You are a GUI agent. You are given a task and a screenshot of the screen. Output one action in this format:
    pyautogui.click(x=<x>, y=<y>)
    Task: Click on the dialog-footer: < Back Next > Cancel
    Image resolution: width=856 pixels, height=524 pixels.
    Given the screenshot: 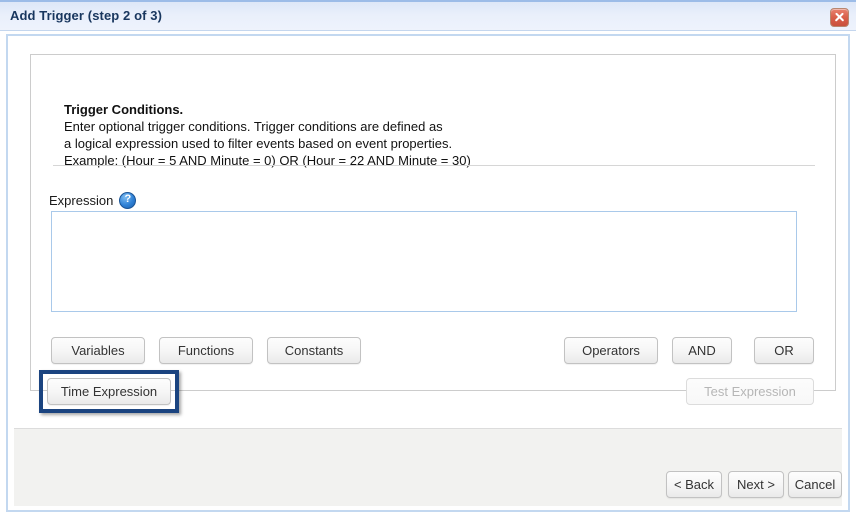 What is the action you would take?
    pyautogui.click(x=428, y=467)
    